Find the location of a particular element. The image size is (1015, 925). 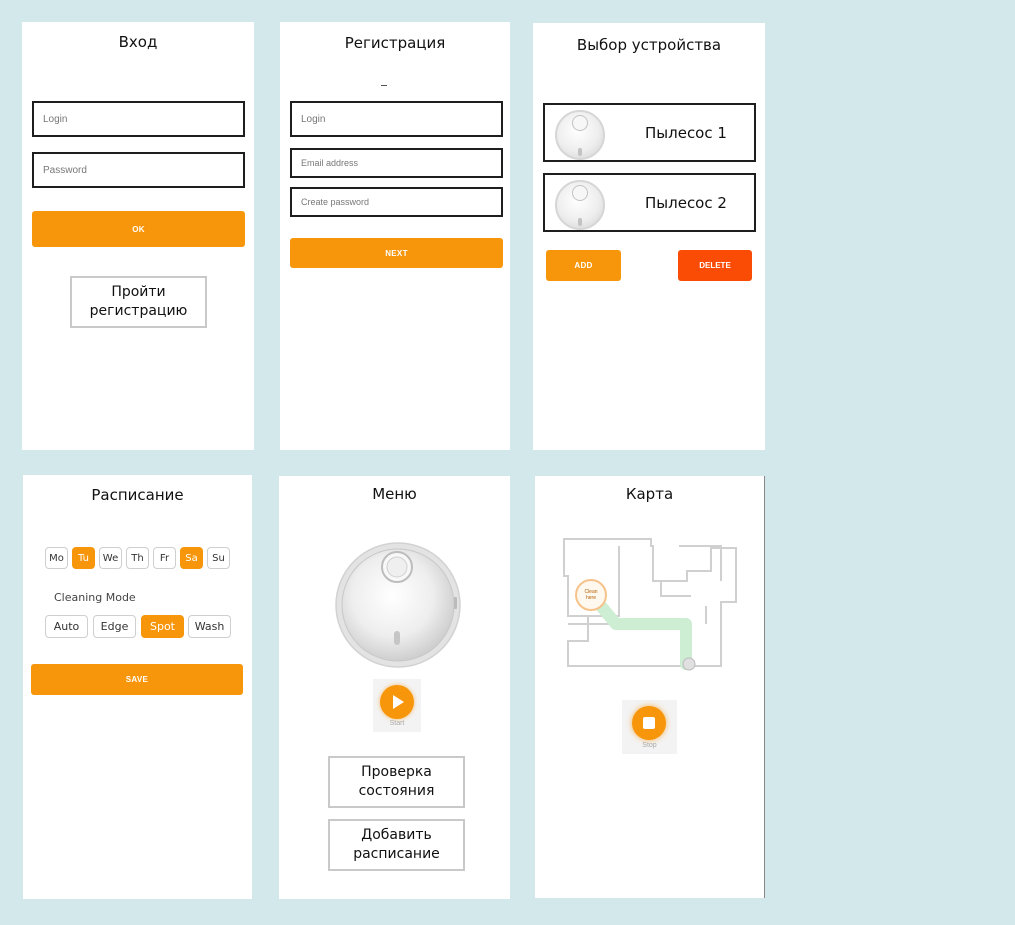

add-schedule-line1: Добавить is located at coordinates (396, 835).